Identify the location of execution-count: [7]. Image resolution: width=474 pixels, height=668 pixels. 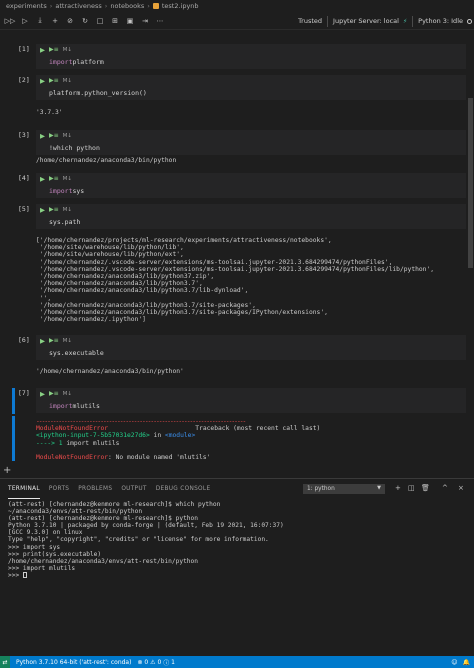
(24, 393).